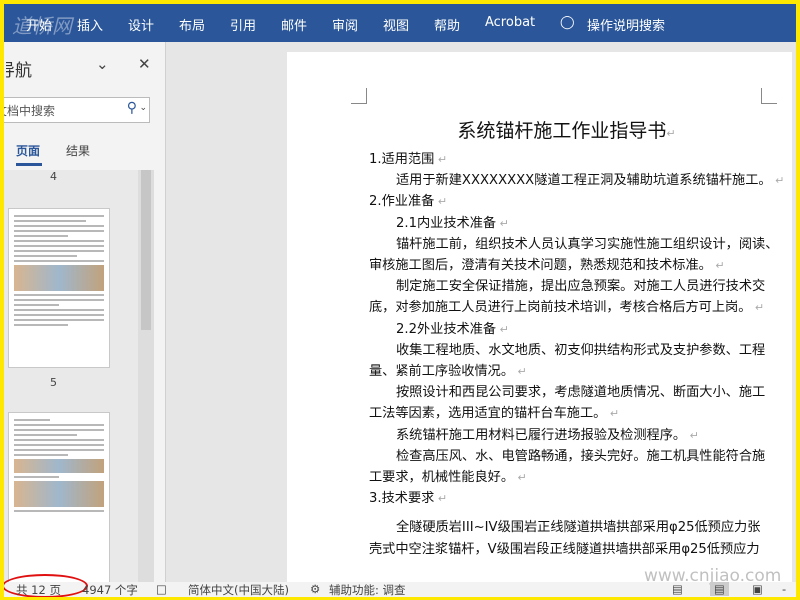  What do you see at coordinates (581, 456) in the screenshot?
I see `line-text: 检查高压风、水、电管路畅通，接头完好。施工机具性能符合施` at bounding box center [581, 456].